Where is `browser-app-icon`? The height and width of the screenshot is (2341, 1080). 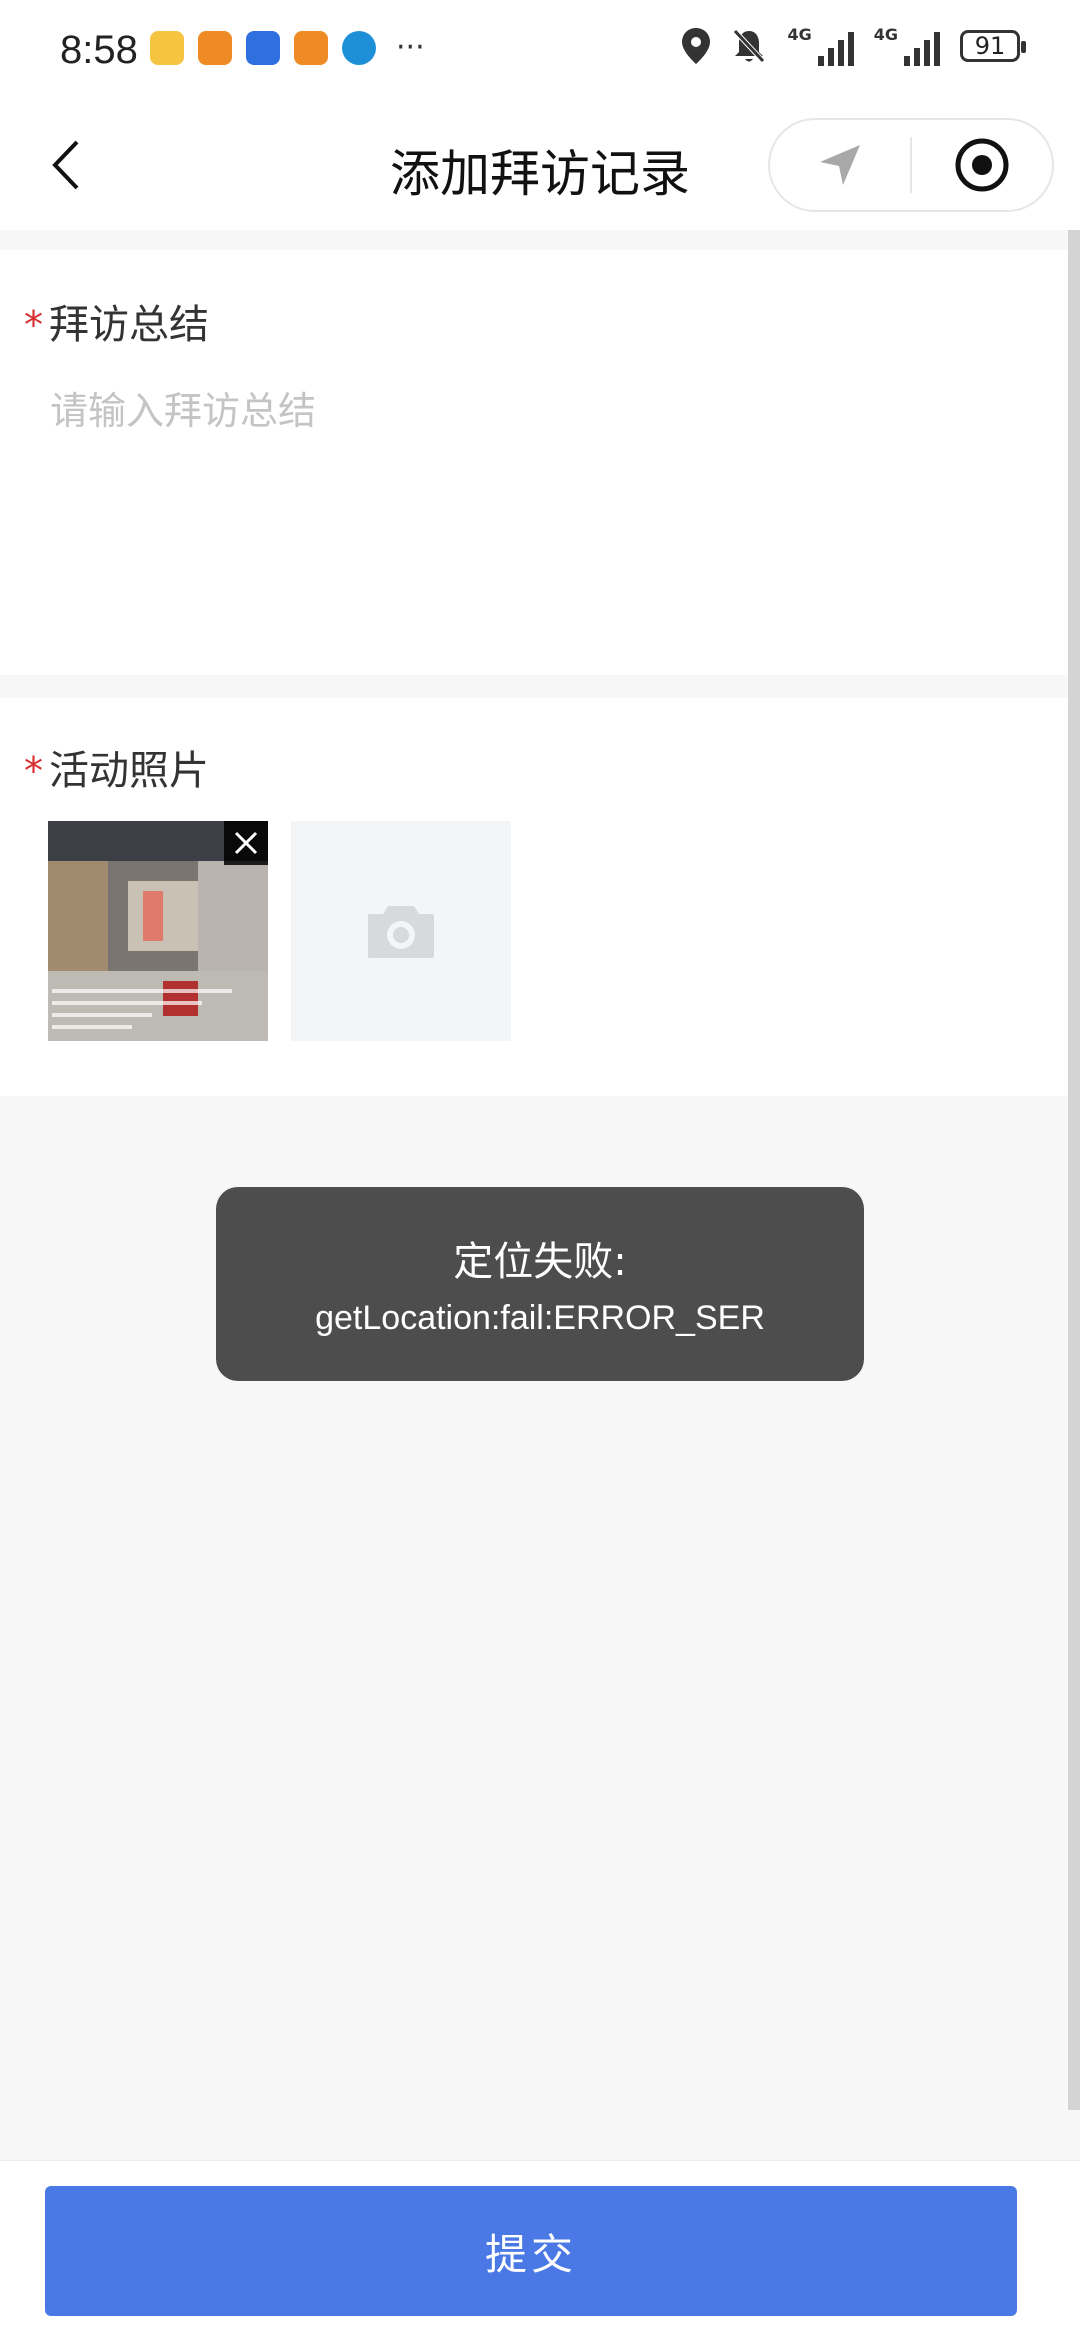
browser-app-icon is located at coordinates (359, 47).